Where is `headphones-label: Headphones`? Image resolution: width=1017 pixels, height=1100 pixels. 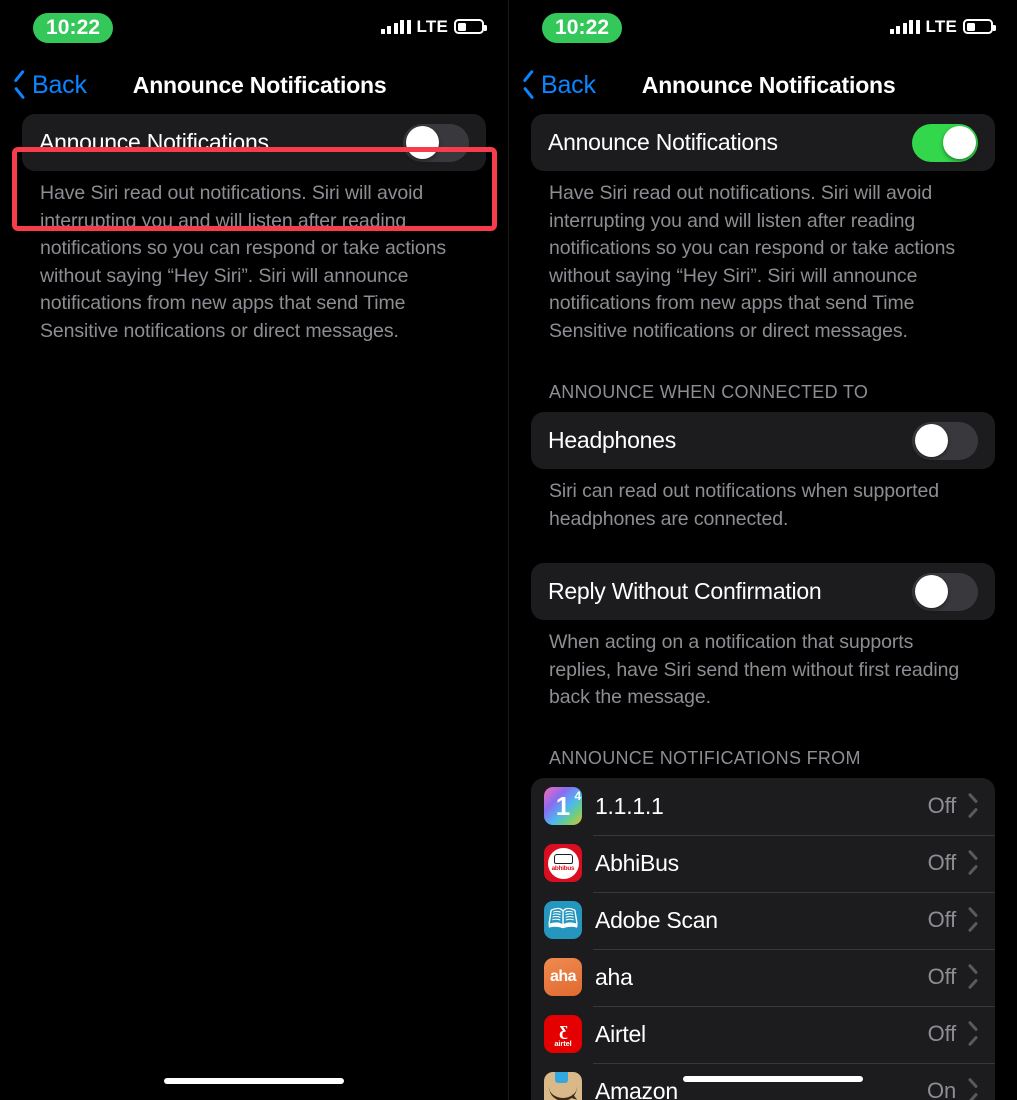 headphones-label: Headphones is located at coordinates (612, 440).